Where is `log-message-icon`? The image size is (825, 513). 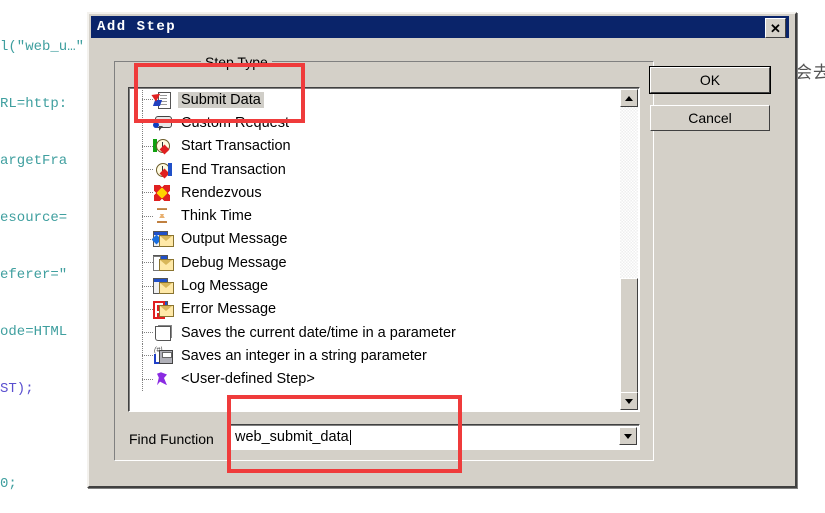 log-message-icon is located at coordinates (163, 286).